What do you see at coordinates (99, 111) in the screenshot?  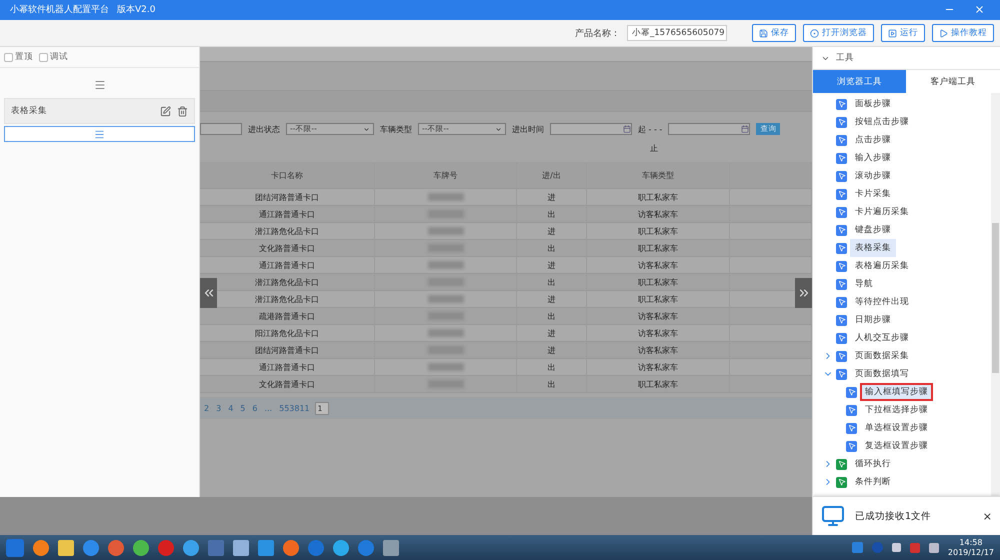 I see `step-card: 表格采集` at bounding box center [99, 111].